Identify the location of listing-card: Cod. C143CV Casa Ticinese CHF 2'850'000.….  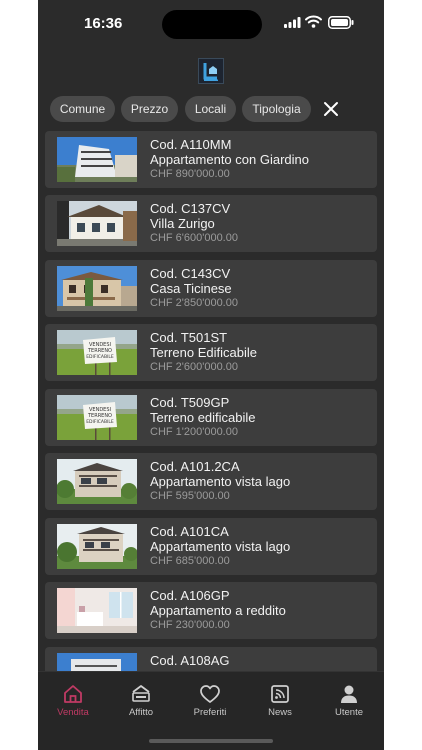
(211, 288).